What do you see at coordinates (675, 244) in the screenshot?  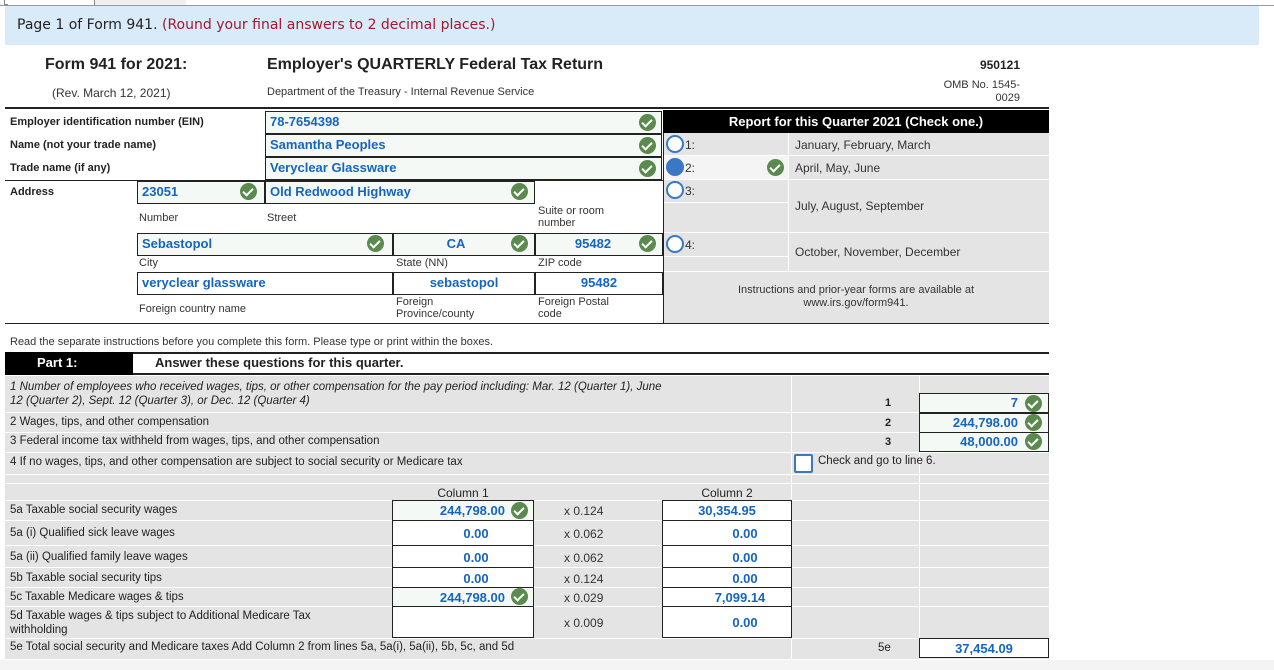 I see `quarter-4-radio` at bounding box center [675, 244].